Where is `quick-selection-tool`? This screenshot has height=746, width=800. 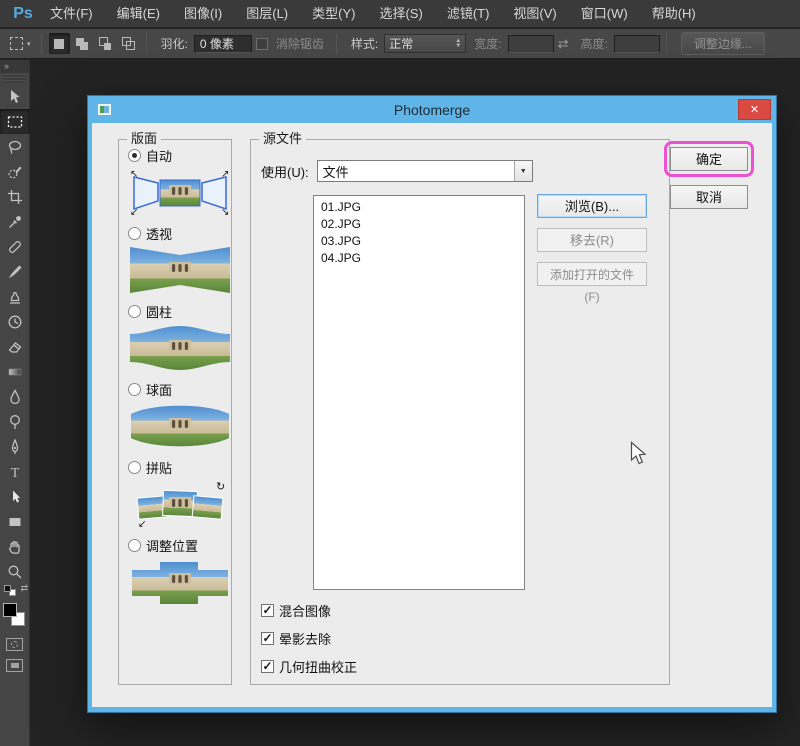
quick-selection-tool is located at coordinates (15, 171).